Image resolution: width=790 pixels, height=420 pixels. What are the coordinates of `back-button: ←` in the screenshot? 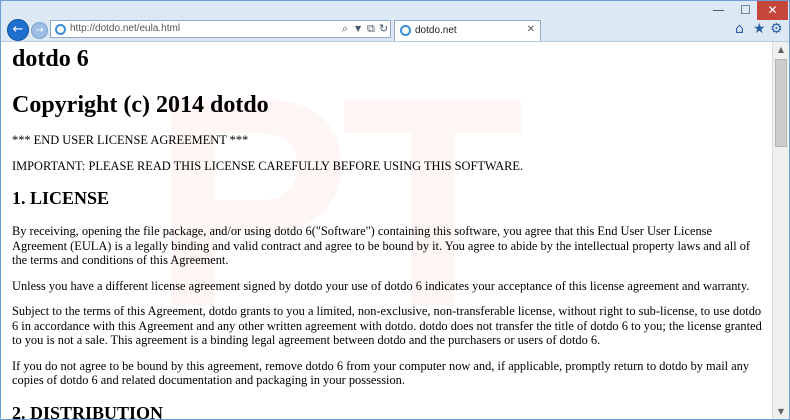 It's located at (18, 30).